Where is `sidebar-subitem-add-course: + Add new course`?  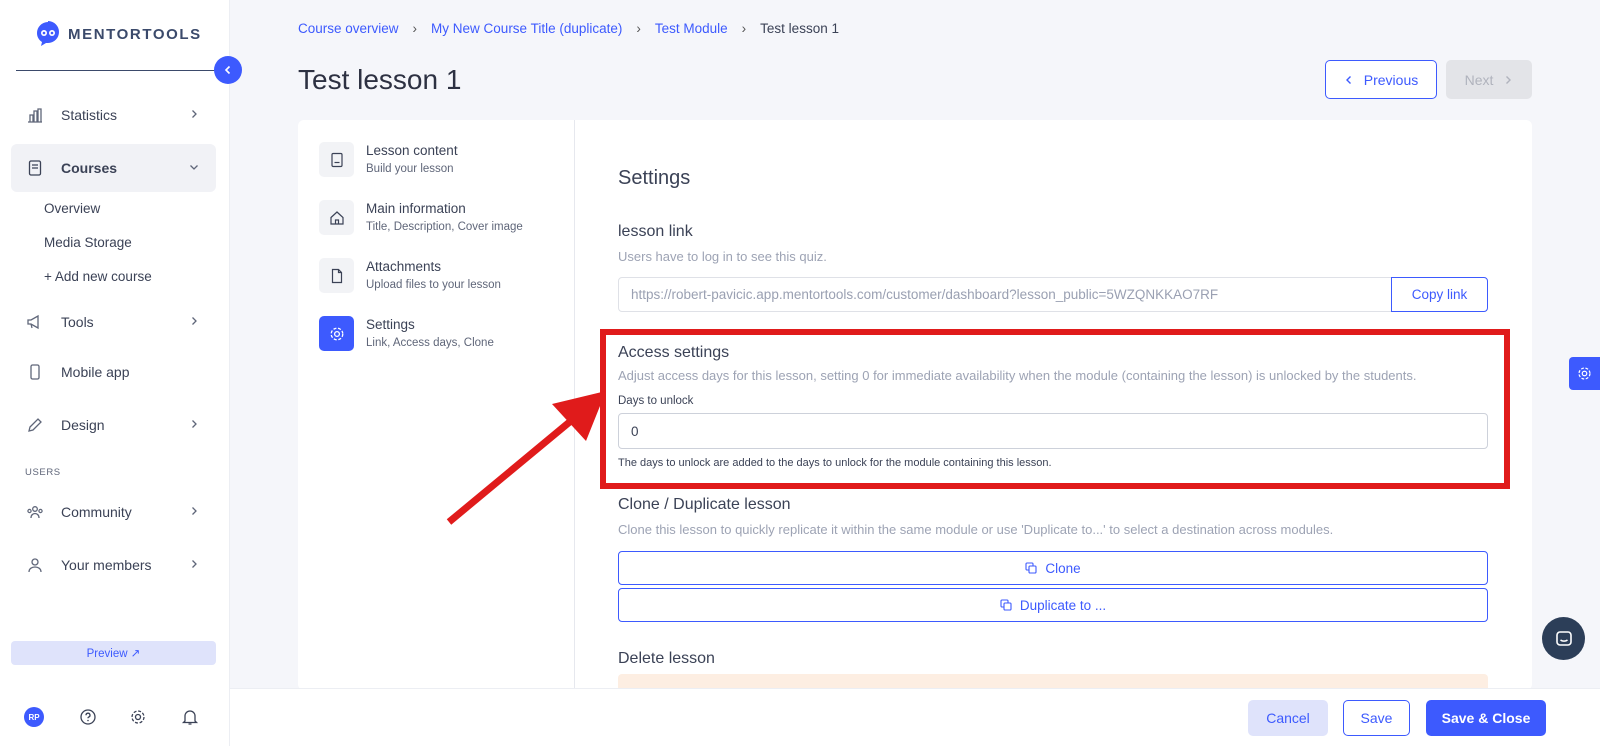 sidebar-subitem-add-course: + Add new course is located at coordinates (98, 276).